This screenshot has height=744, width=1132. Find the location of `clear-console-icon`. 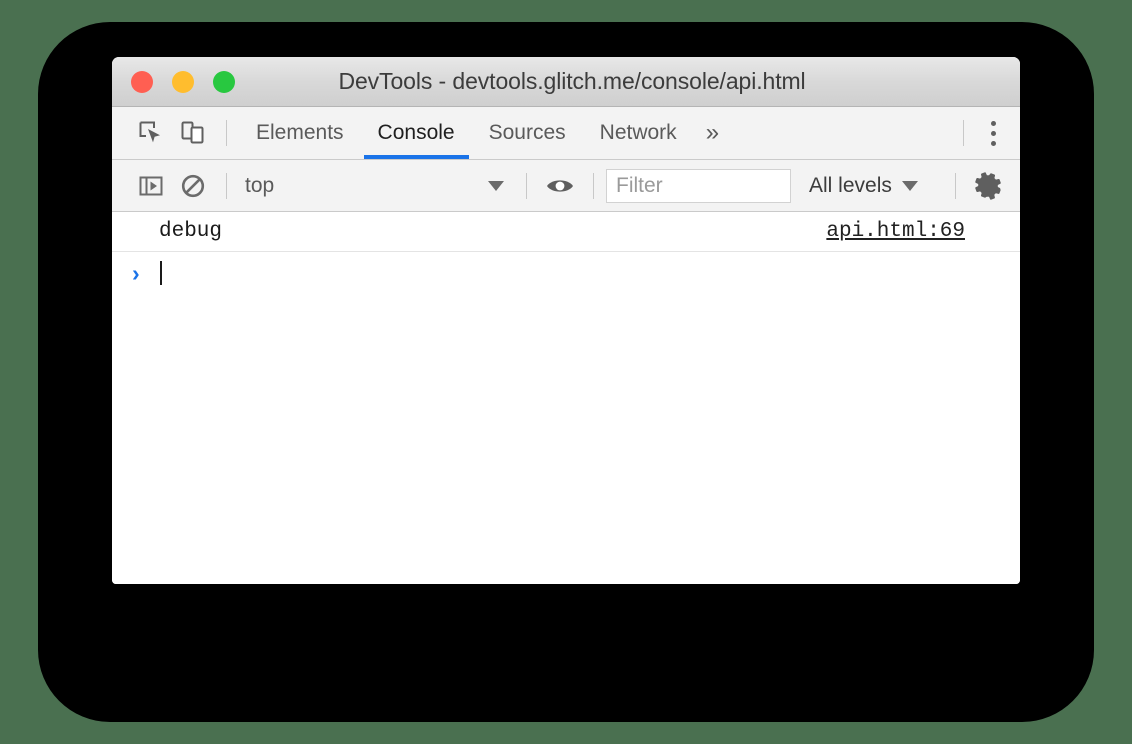

clear-console-icon is located at coordinates (193, 186).